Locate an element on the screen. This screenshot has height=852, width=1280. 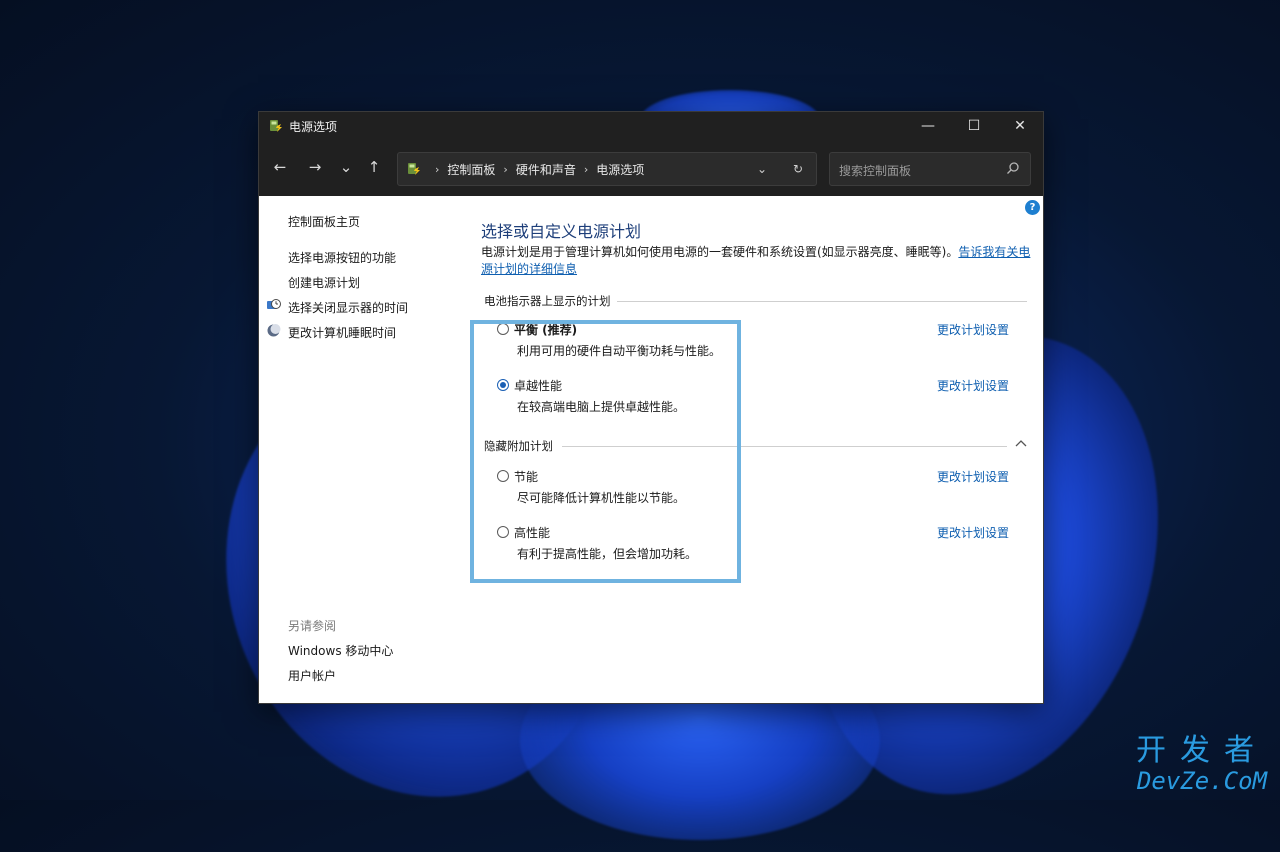
back-button: ← is located at coordinates (280, 167).